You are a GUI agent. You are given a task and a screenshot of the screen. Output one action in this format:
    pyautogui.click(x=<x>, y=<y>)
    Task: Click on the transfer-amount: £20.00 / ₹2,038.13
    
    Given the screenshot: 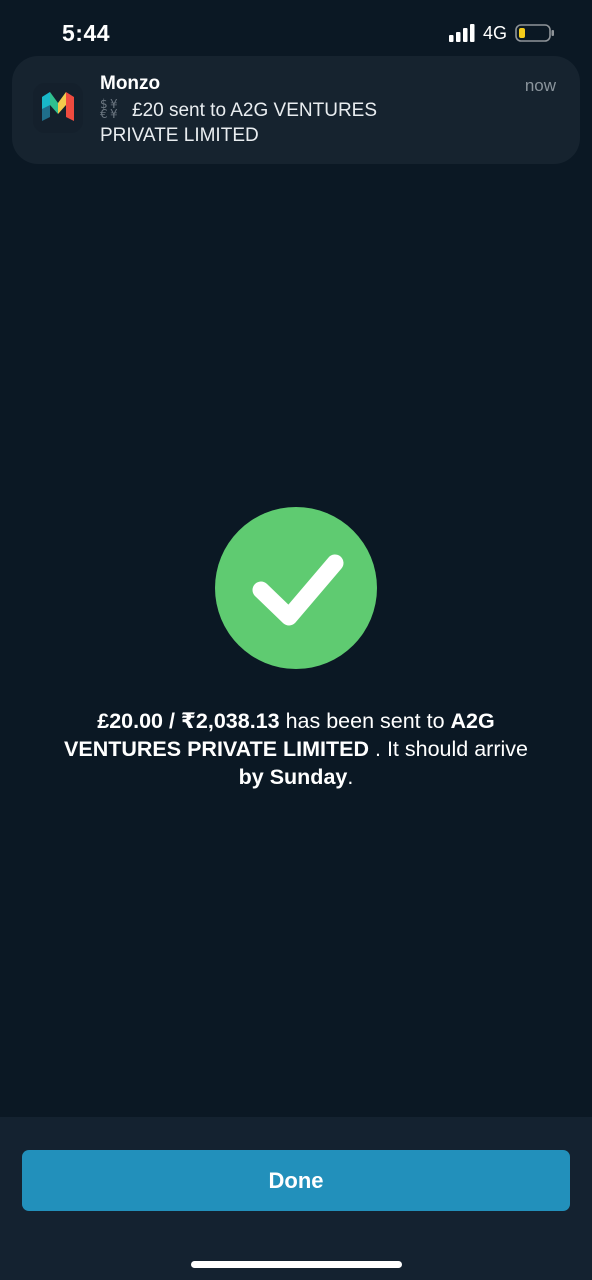 What is the action you would take?
    pyautogui.click(x=188, y=721)
    